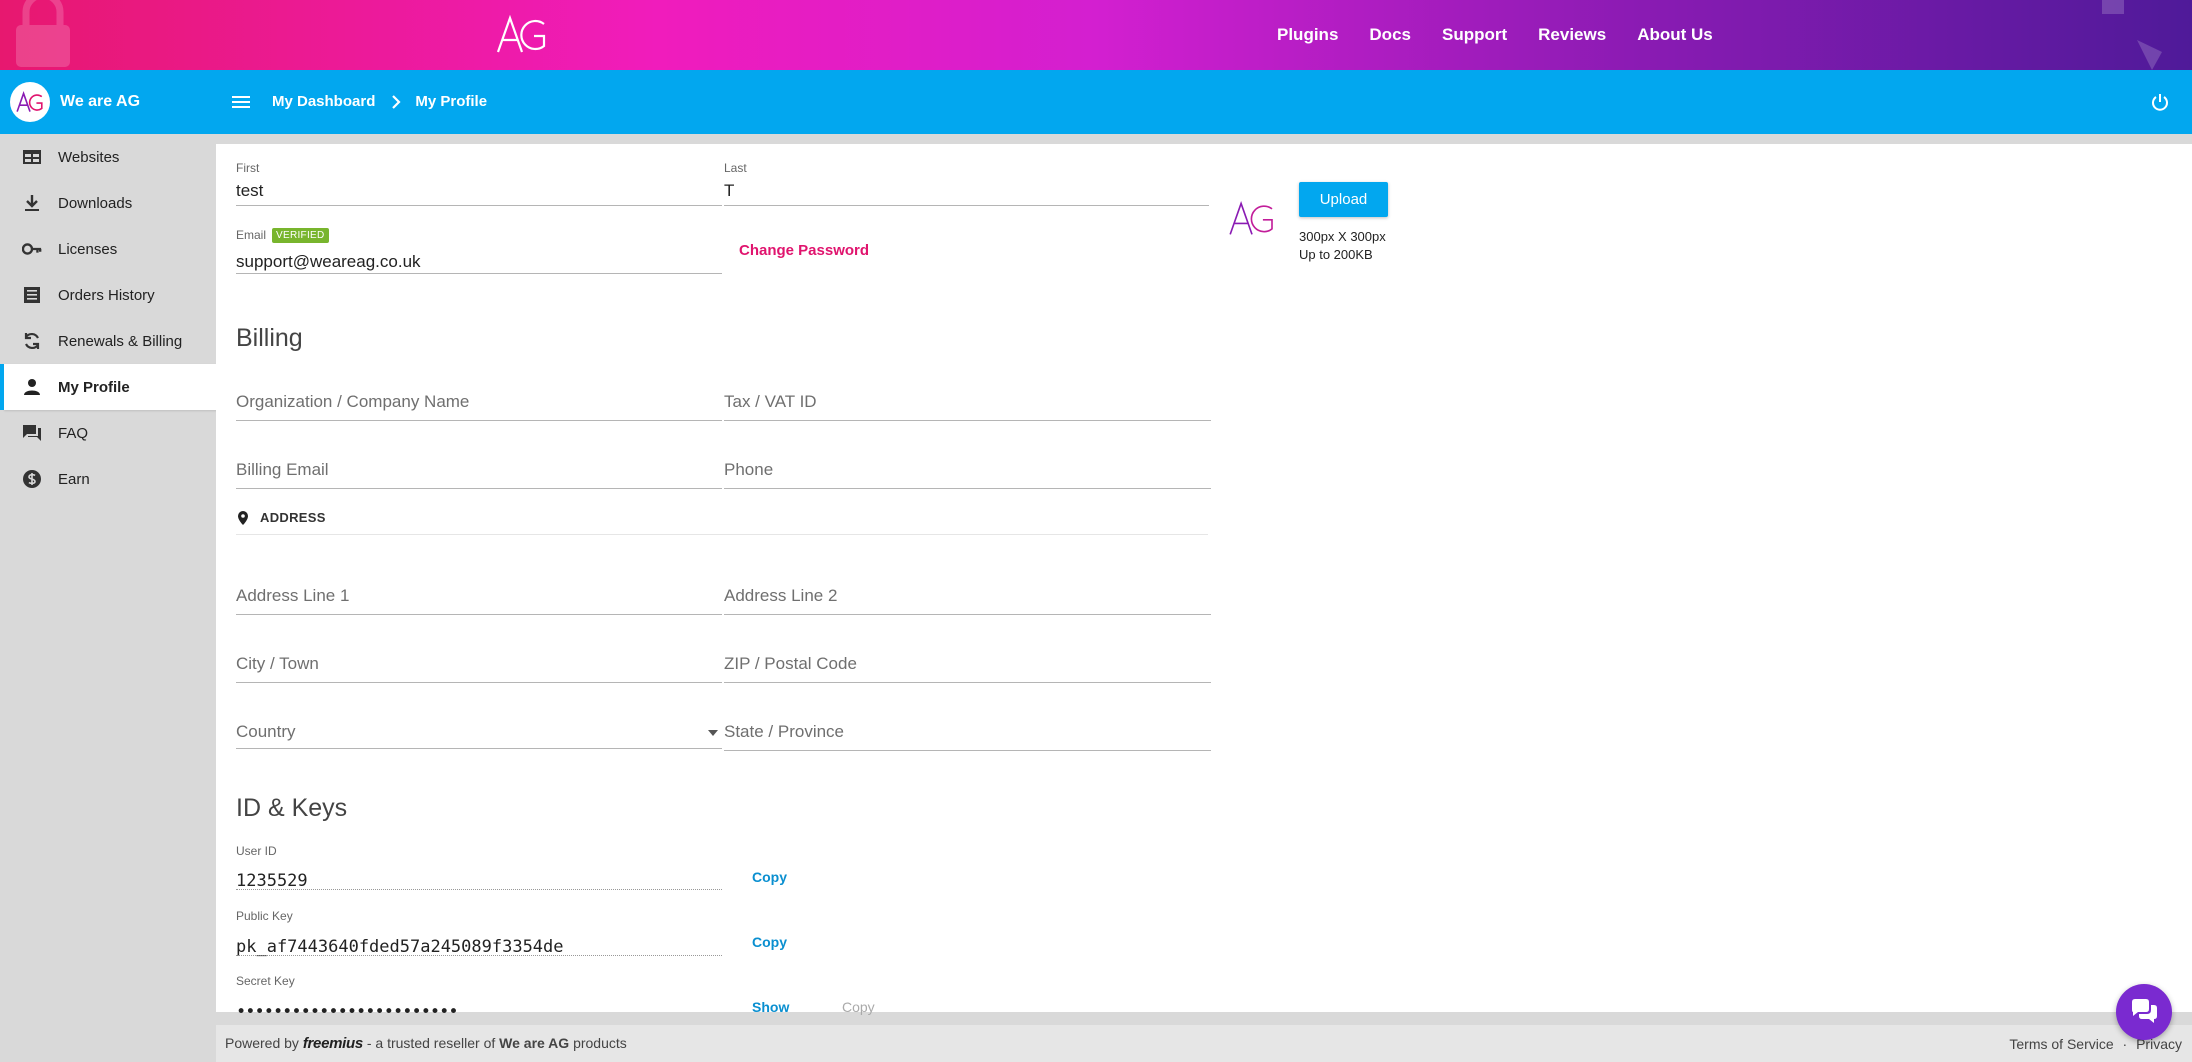 The height and width of the screenshot is (1062, 2192). What do you see at coordinates (323, 101) in the screenshot?
I see `breadcrumb-dashboard: My Dashboard` at bounding box center [323, 101].